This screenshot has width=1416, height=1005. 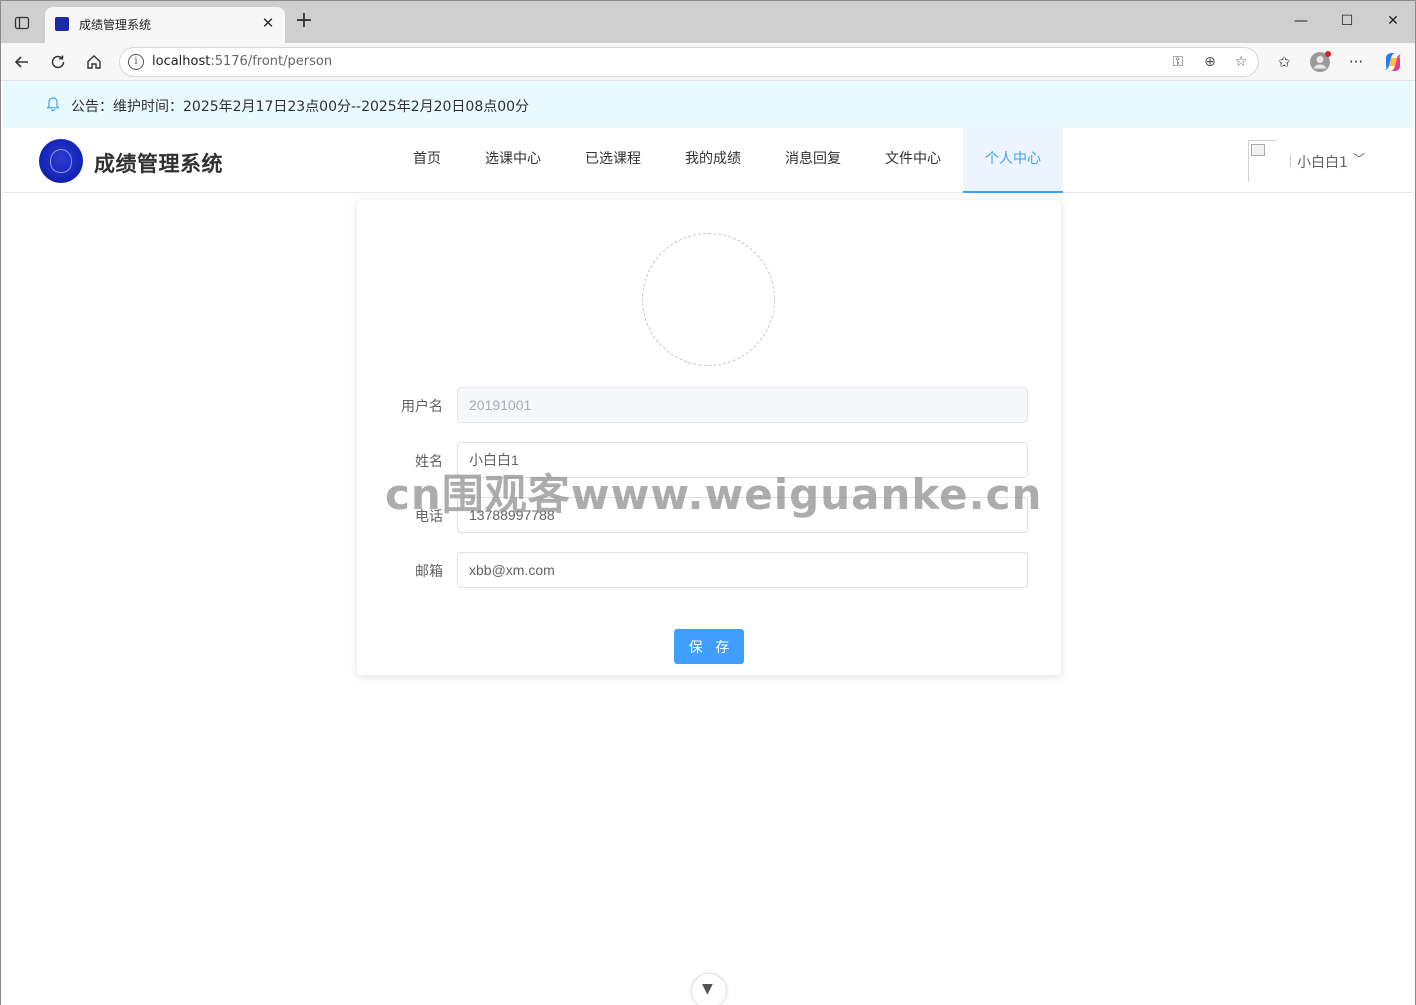 I want to click on address-bar: i localhost:5176/front/person ⚿ ⊕ ☆, so click(x=689, y=62).